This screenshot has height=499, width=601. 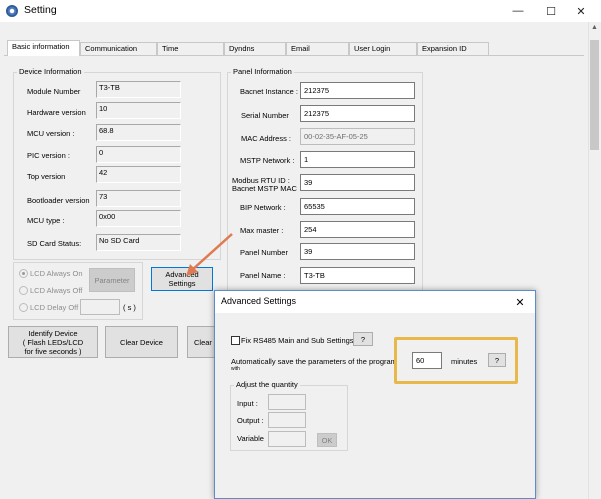 What do you see at coordinates (357, 275) in the screenshot?
I see `panel-name-input: T3-TB` at bounding box center [357, 275].